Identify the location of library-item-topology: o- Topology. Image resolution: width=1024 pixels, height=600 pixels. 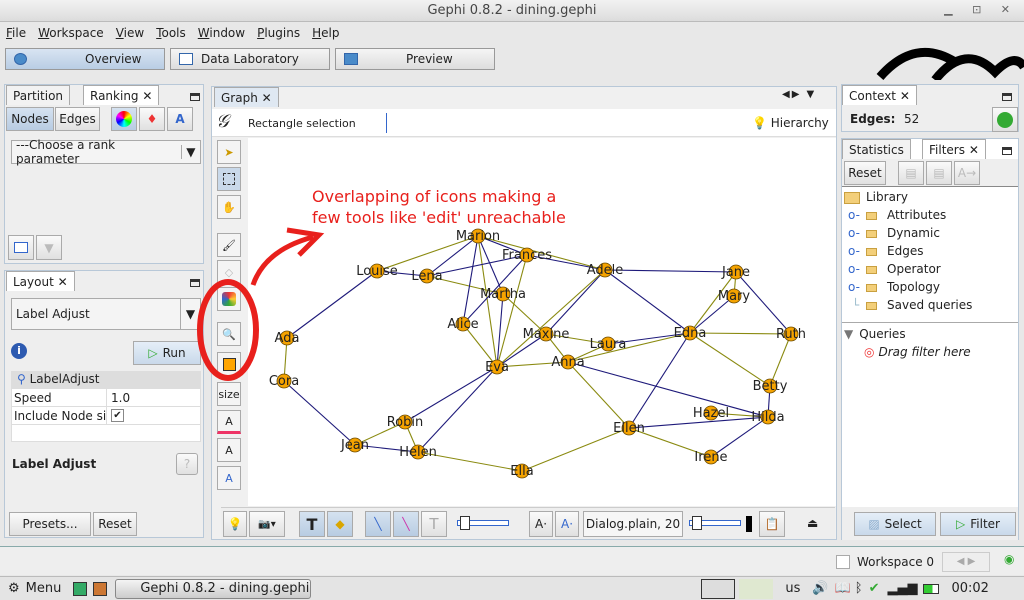
(930, 287).